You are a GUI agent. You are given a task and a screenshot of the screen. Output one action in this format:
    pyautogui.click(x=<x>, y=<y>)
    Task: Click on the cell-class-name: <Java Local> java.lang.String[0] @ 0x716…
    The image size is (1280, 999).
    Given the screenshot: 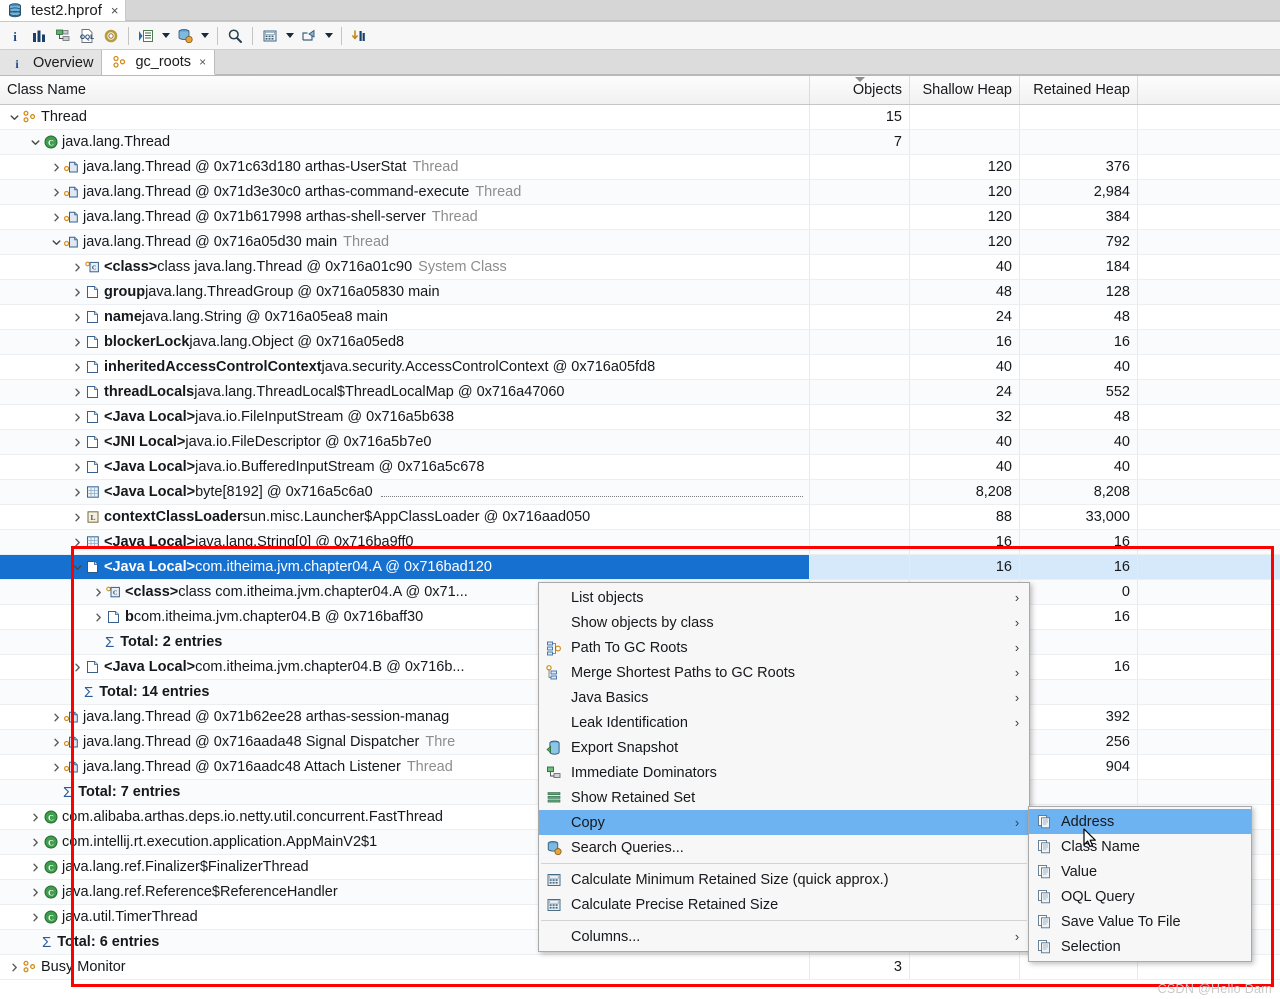 What is the action you would take?
    pyautogui.click(x=405, y=542)
    